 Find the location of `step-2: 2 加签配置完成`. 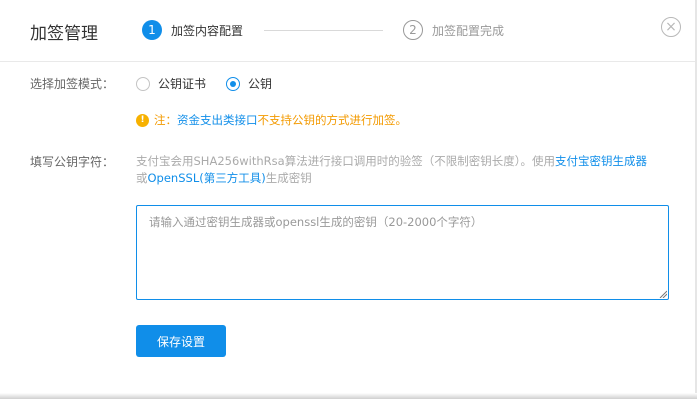

step-2: 2 加签配置完成 is located at coordinates (453, 30).